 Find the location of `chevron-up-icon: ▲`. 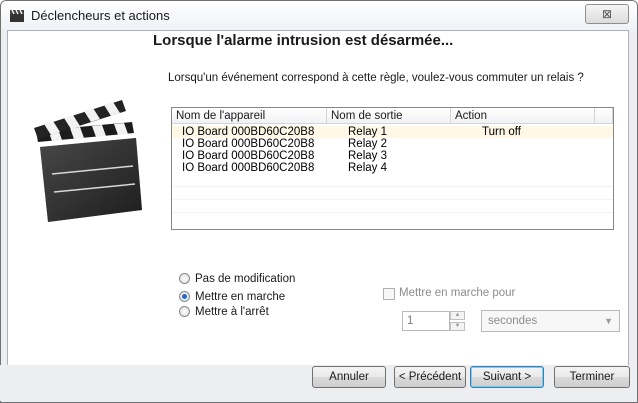

chevron-up-icon: ▲ is located at coordinates (457, 315).